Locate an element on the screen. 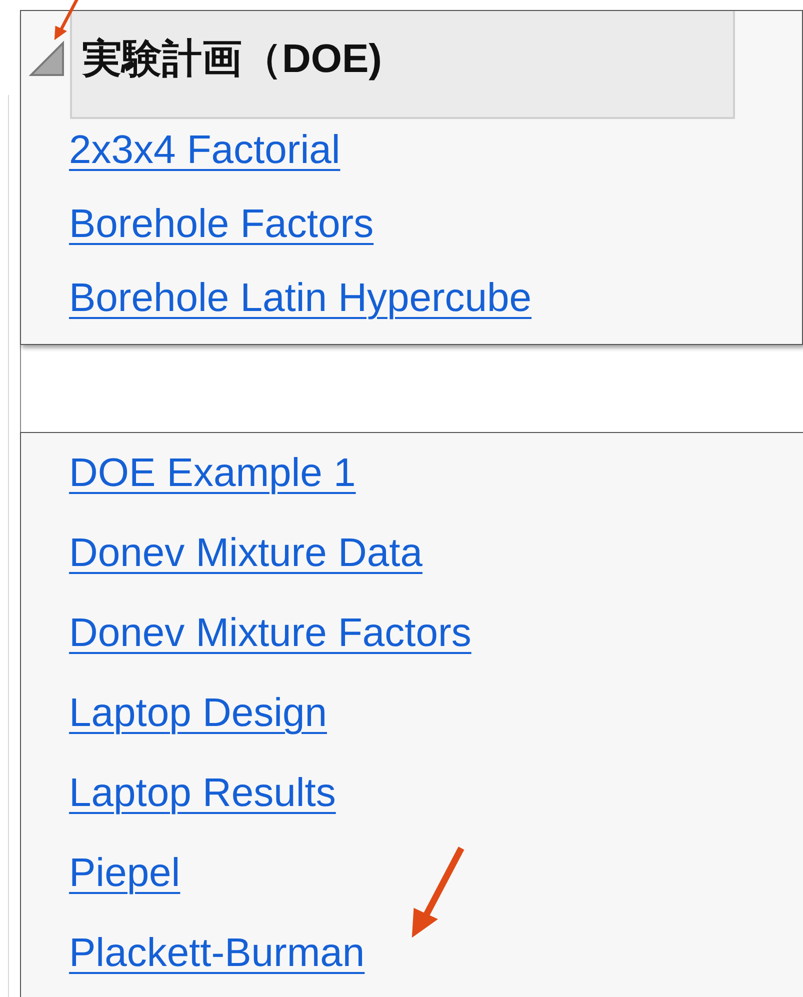 This screenshot has width=803, height=997. file-link: Plackett-Burman is located at coordinates (217, 953).